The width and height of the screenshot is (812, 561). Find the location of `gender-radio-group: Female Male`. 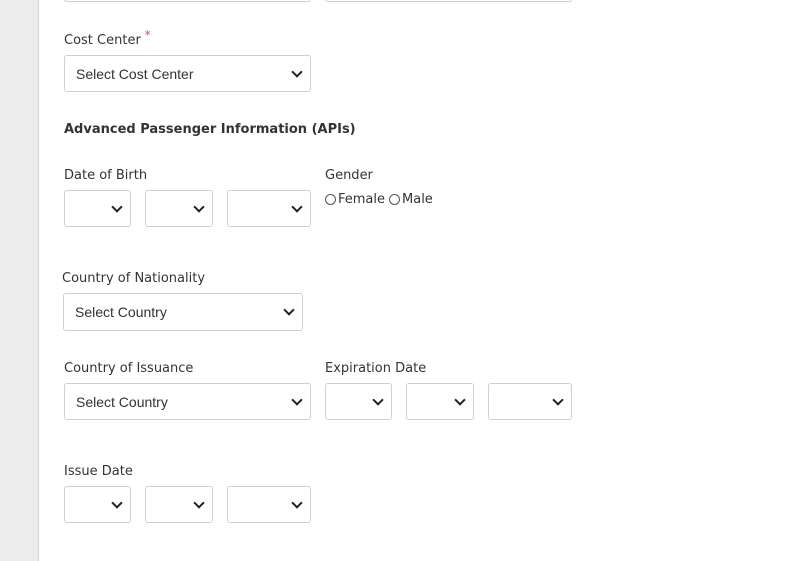

gender-radio-group: Female Male is located at coordinates (381, 199).